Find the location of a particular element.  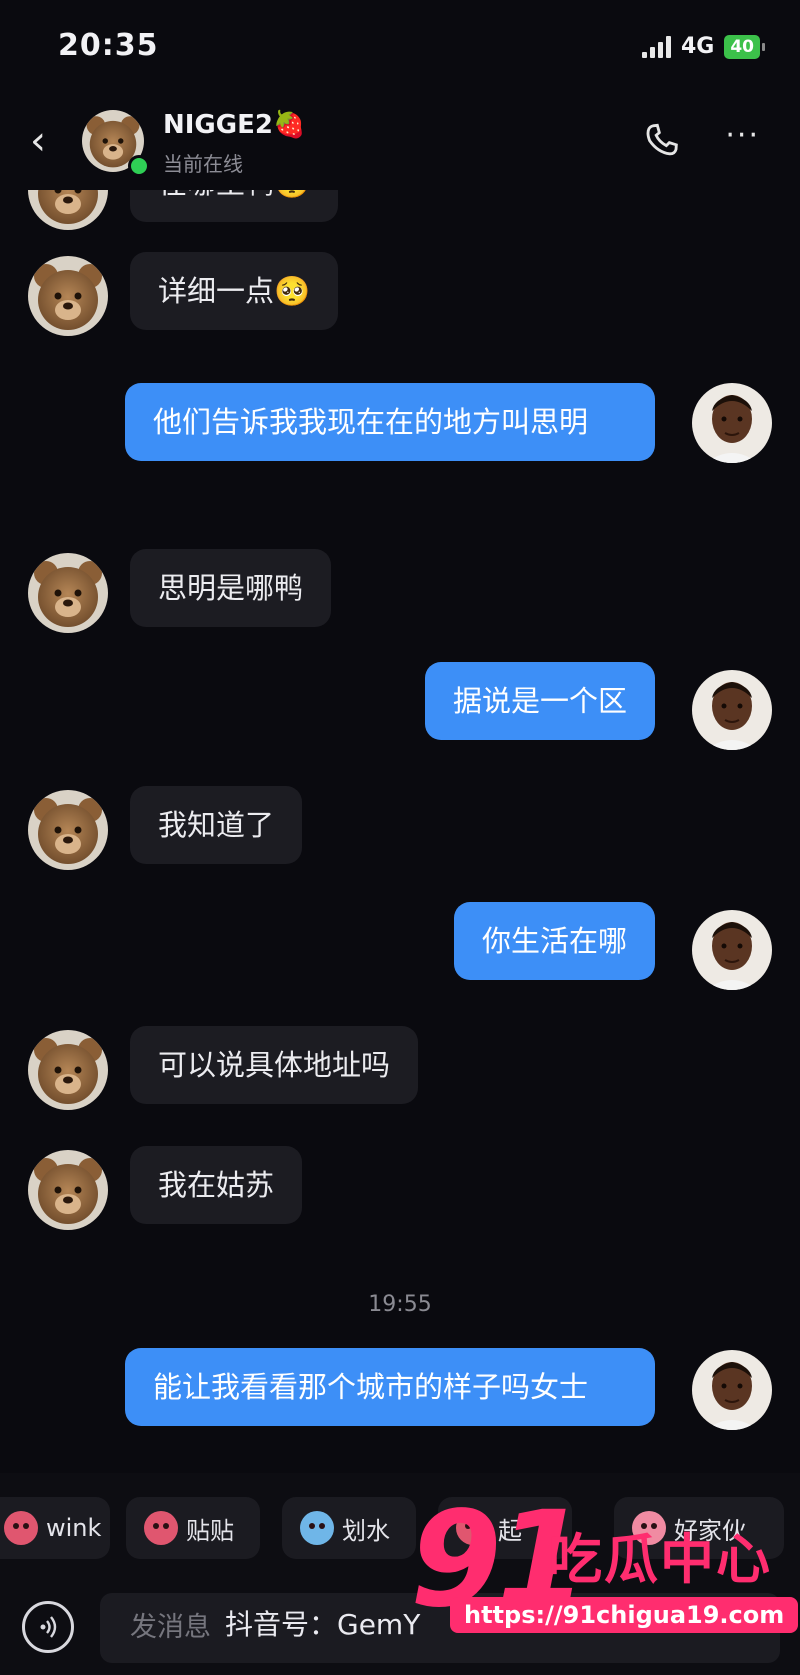

quick-reply-chip: wink is located at coordinates (55, 1528).